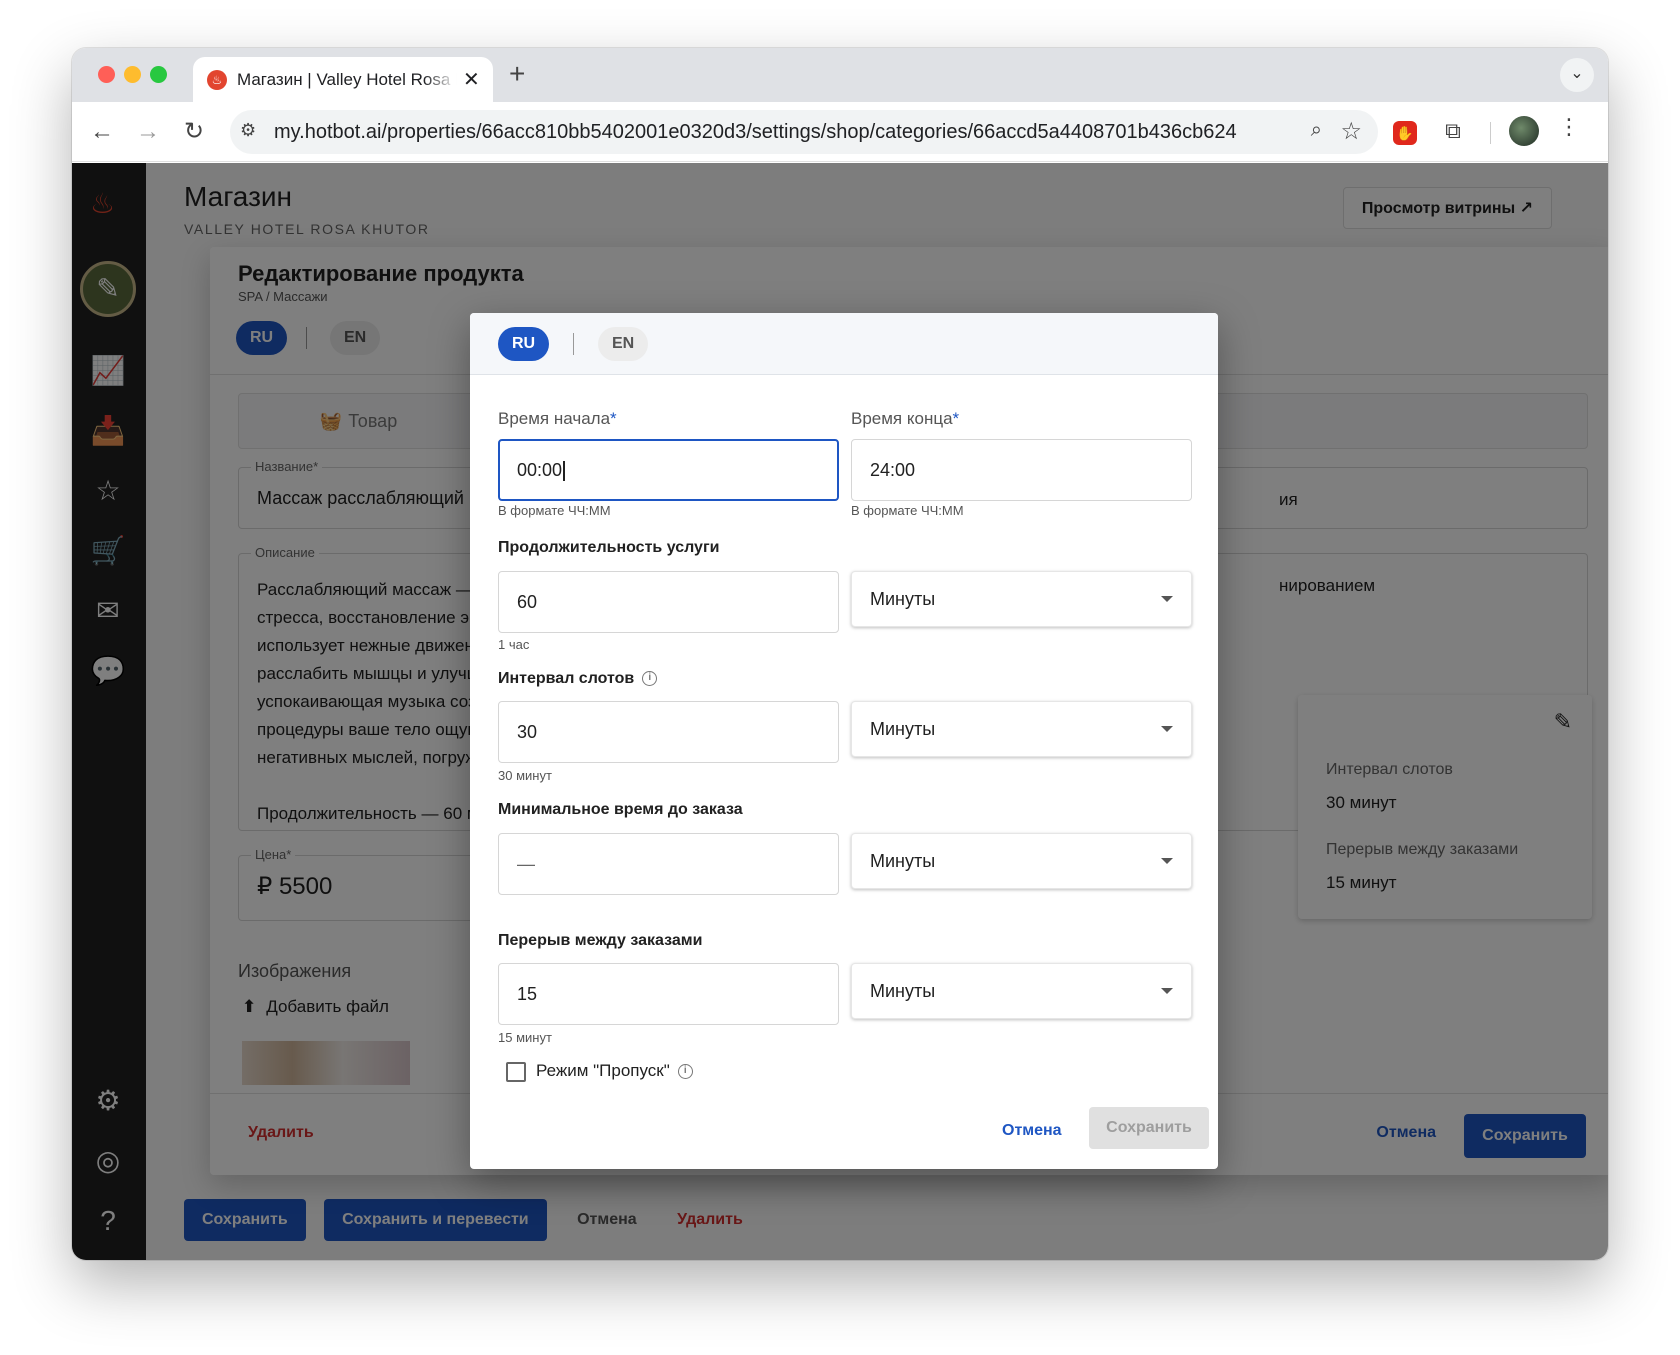 This screenshot has width=1680, height=1355. What do you see at coordinates (158, 74) in the screenshot?
I see `zoom-window-button` at bounding box center [158, 74].